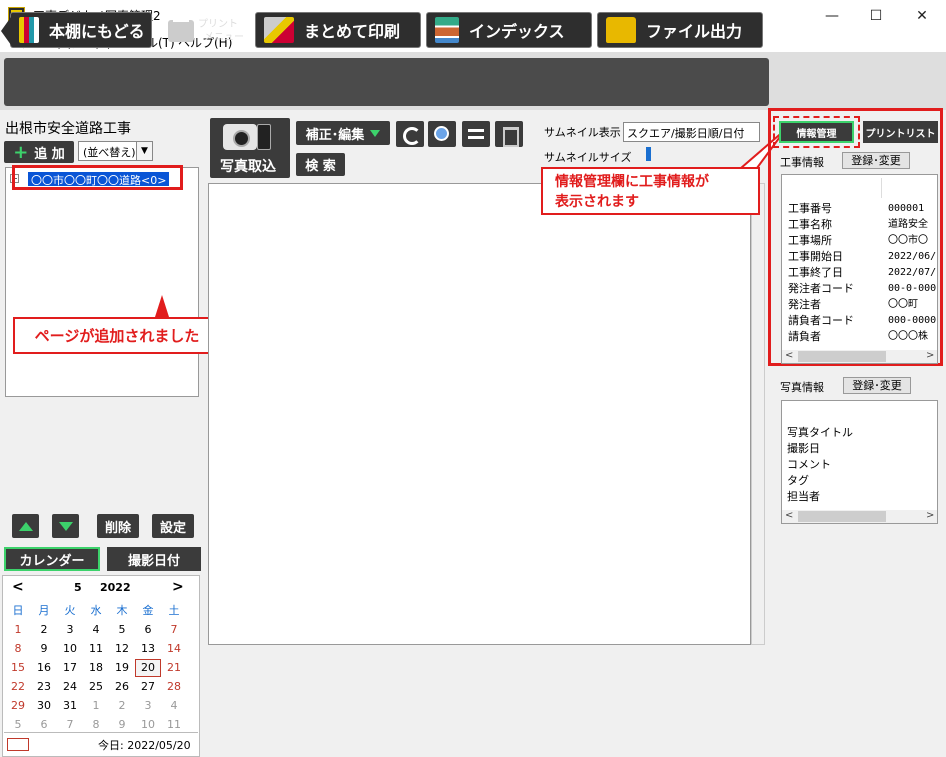  What do you see at coordinates (122, 687) in the screenshot?
I see `calendar-day: 26` at bounding box center [122, 687].